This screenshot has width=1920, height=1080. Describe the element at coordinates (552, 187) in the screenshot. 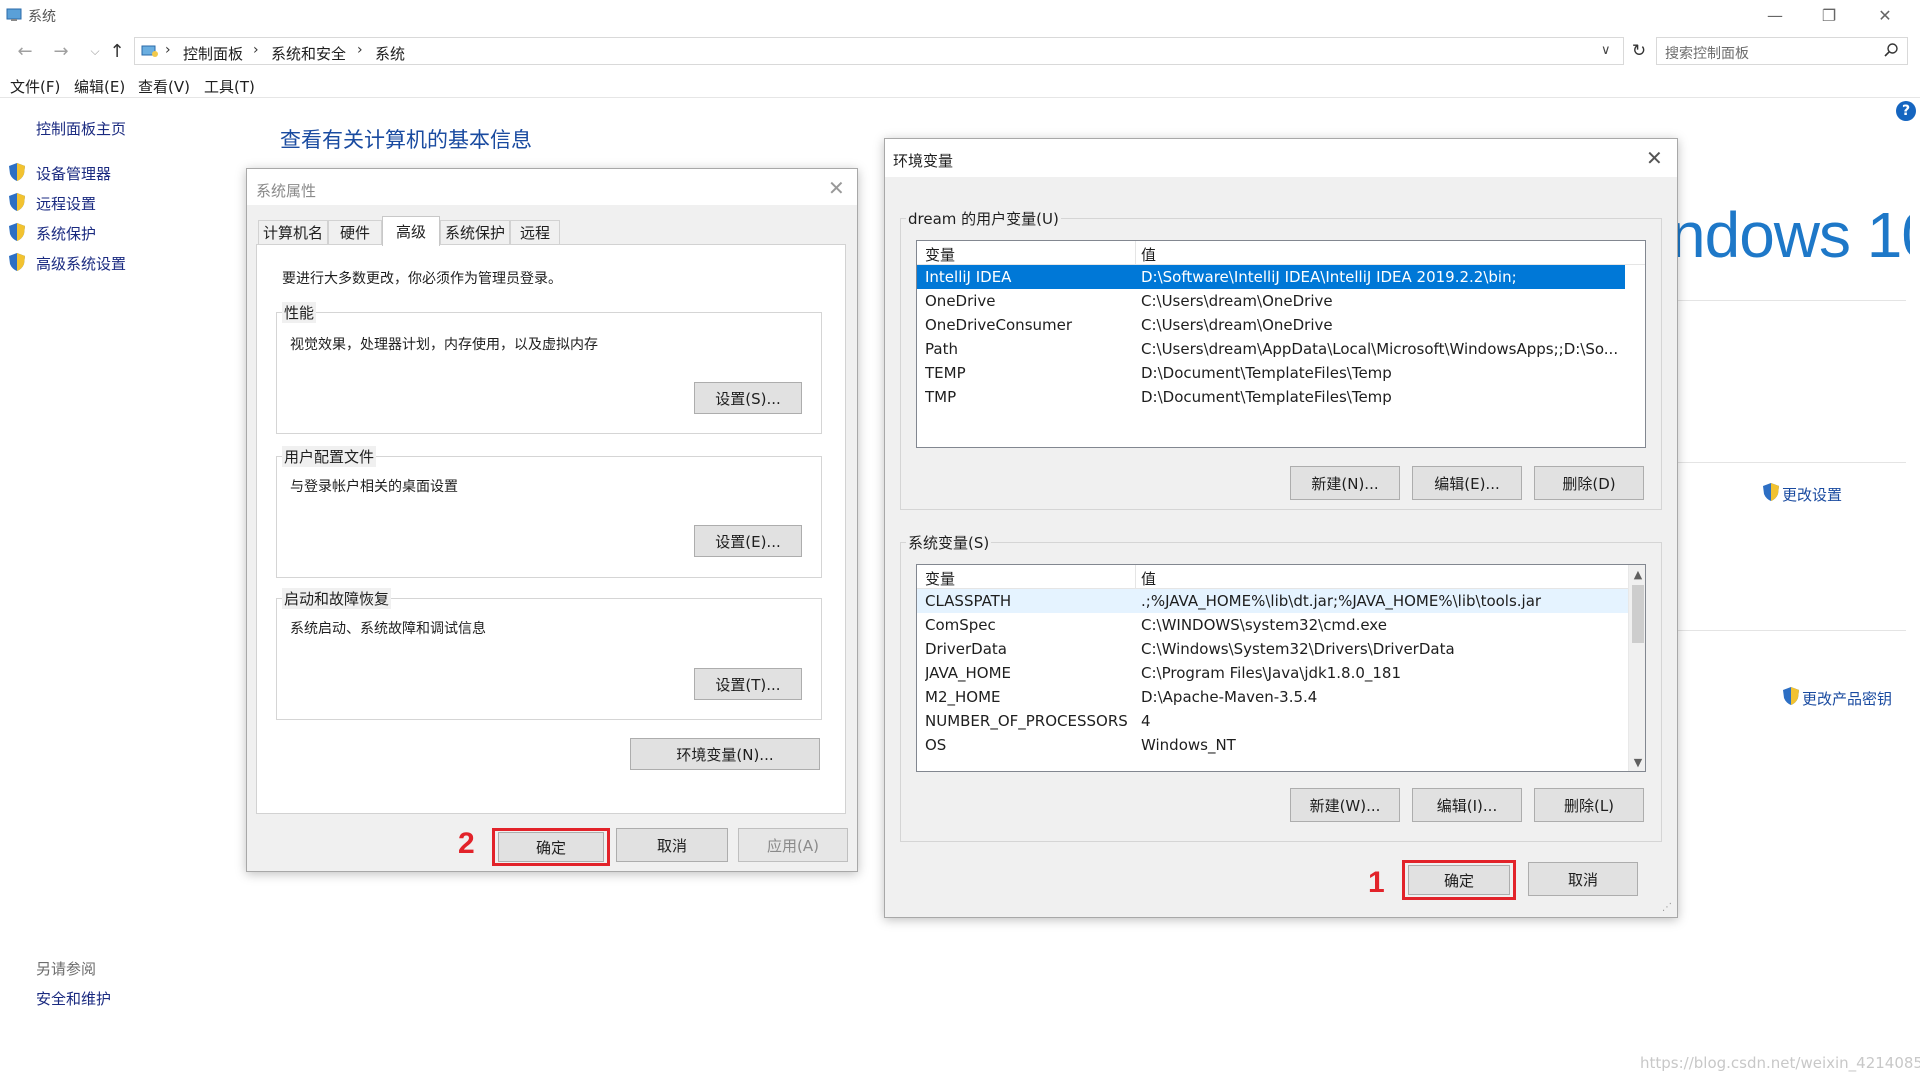

I see `system-properties-titlebar` at that location.